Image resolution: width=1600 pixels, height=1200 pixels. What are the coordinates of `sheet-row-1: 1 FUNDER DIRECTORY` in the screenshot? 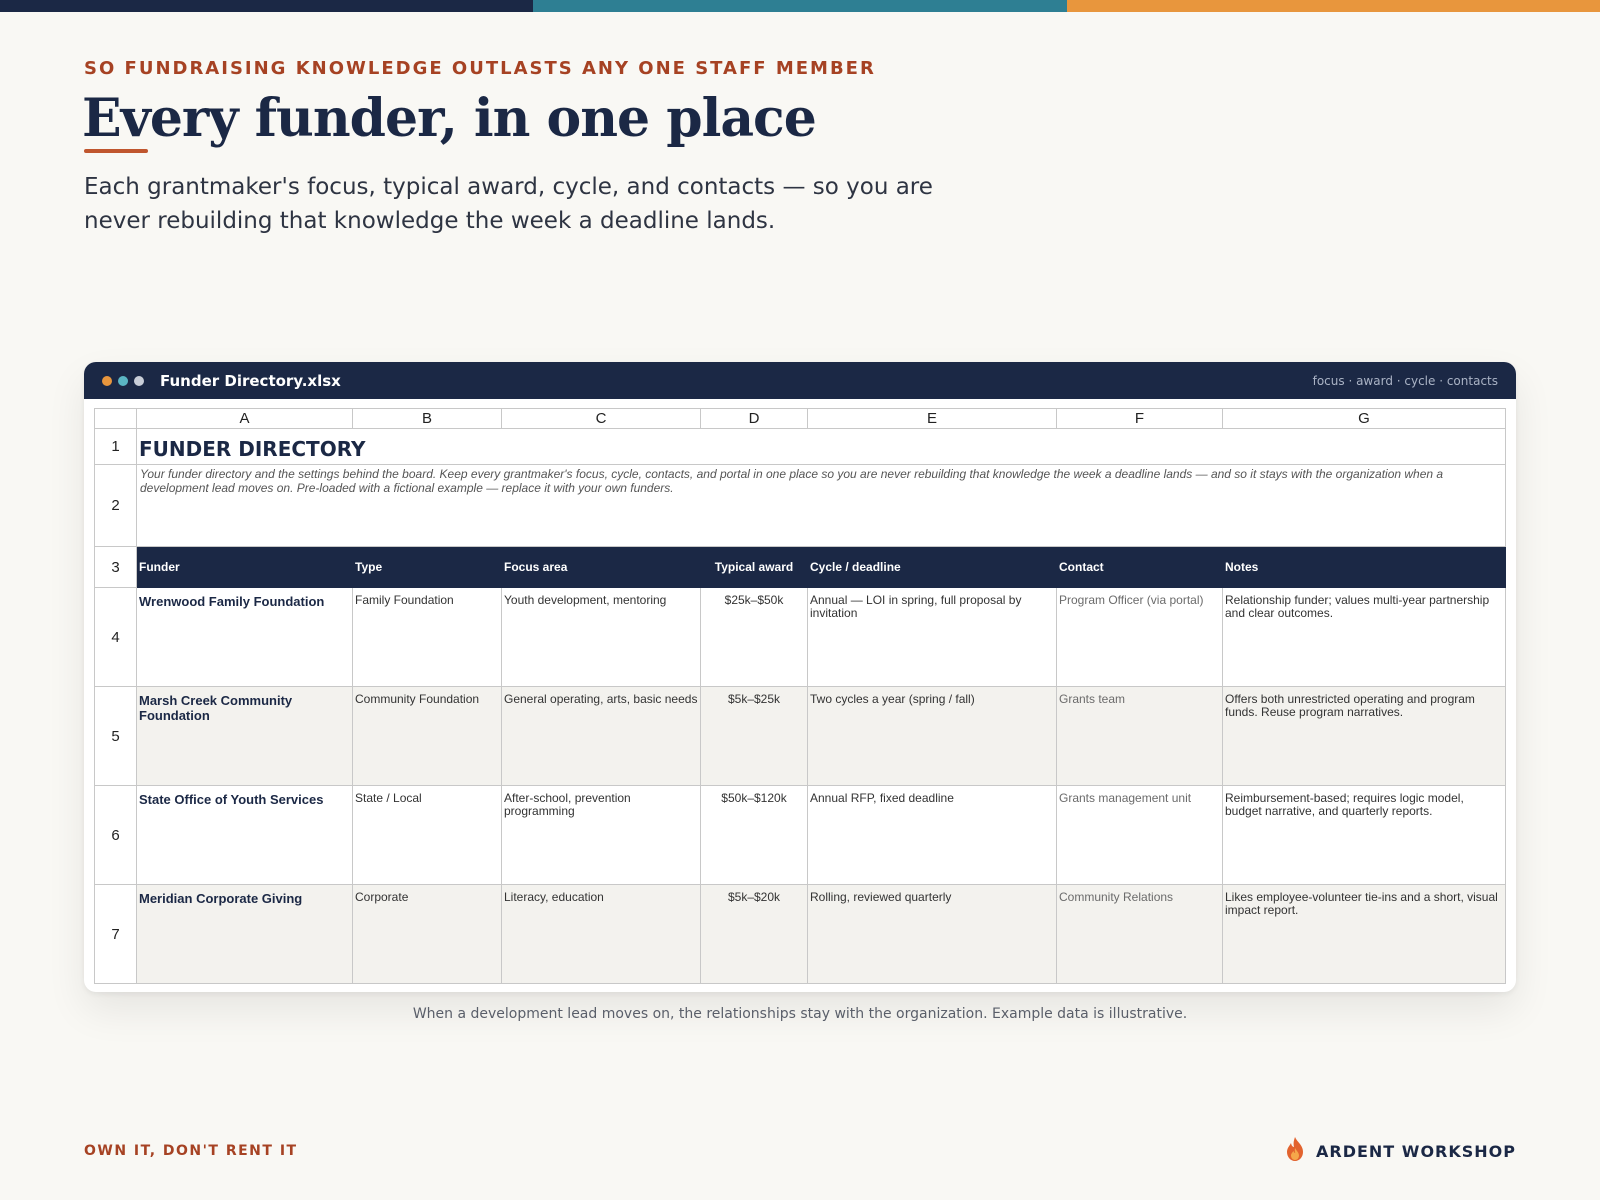 It's located at (800, 446).